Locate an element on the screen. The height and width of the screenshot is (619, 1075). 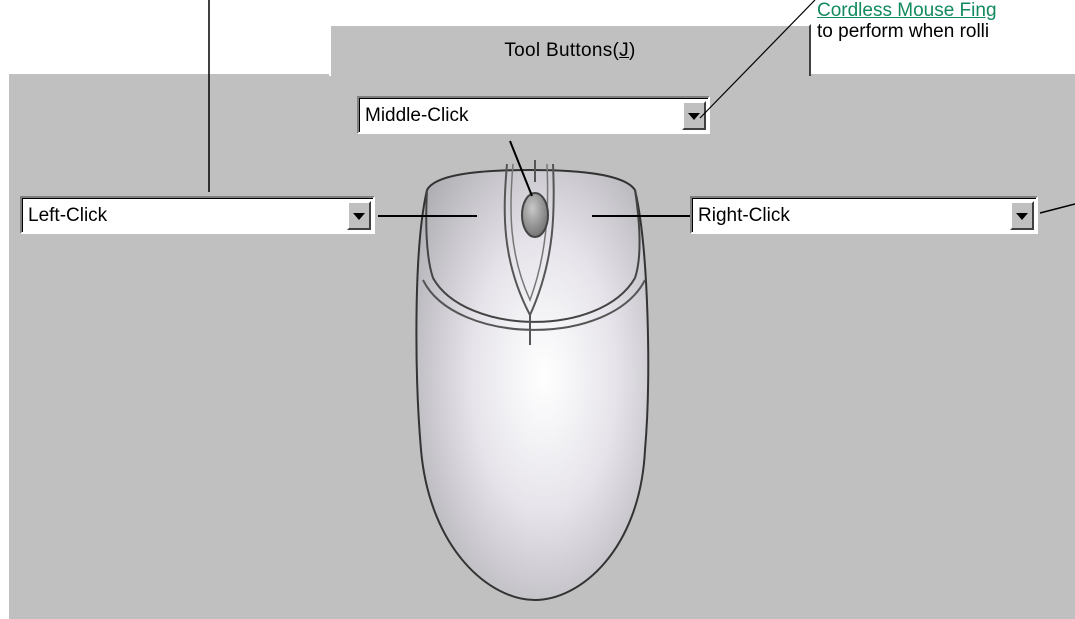
right-button-dropdown-button is located at coordinates (1022, 215).